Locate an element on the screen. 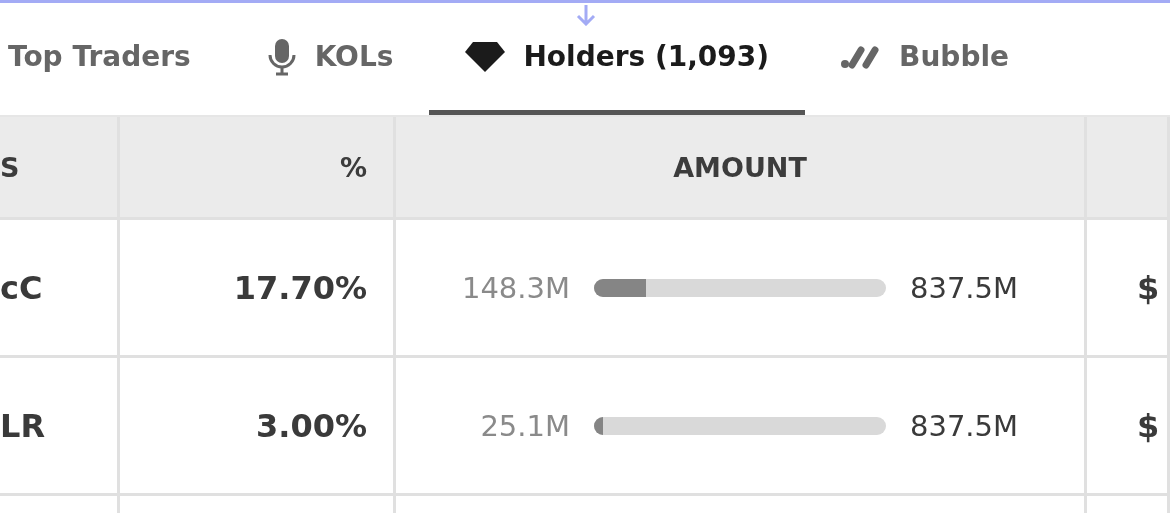 The image size is (1170, 513). microphone-icon is located at coordinates (281, 56).